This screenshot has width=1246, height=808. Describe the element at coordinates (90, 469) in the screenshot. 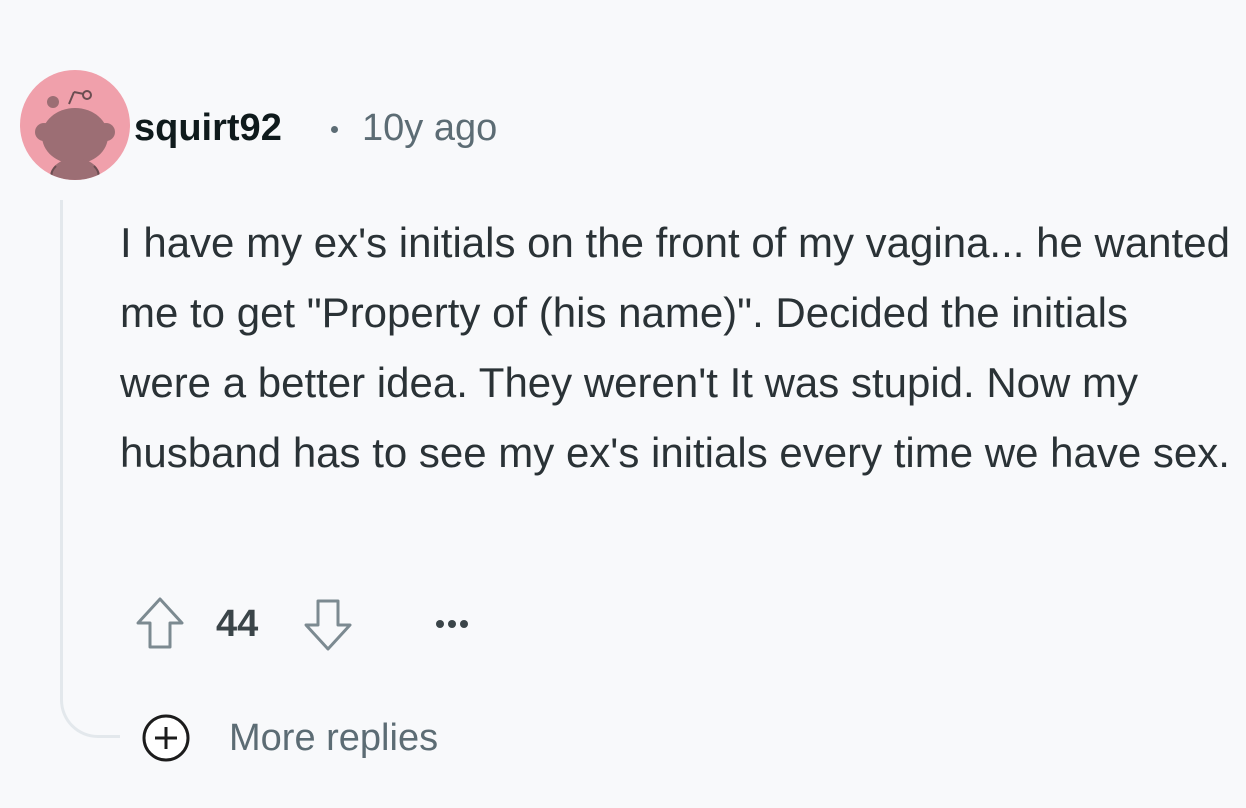

I see `thread-line` at that location.